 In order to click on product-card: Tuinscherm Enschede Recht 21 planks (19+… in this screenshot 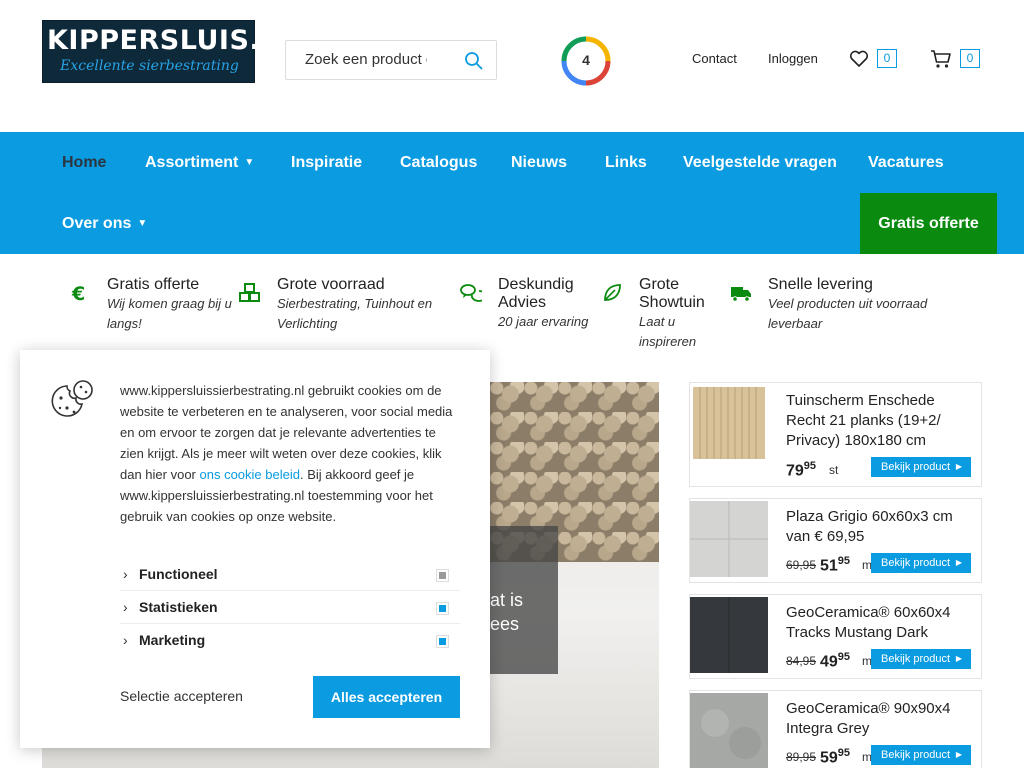, I will do `click(835, 434)`.